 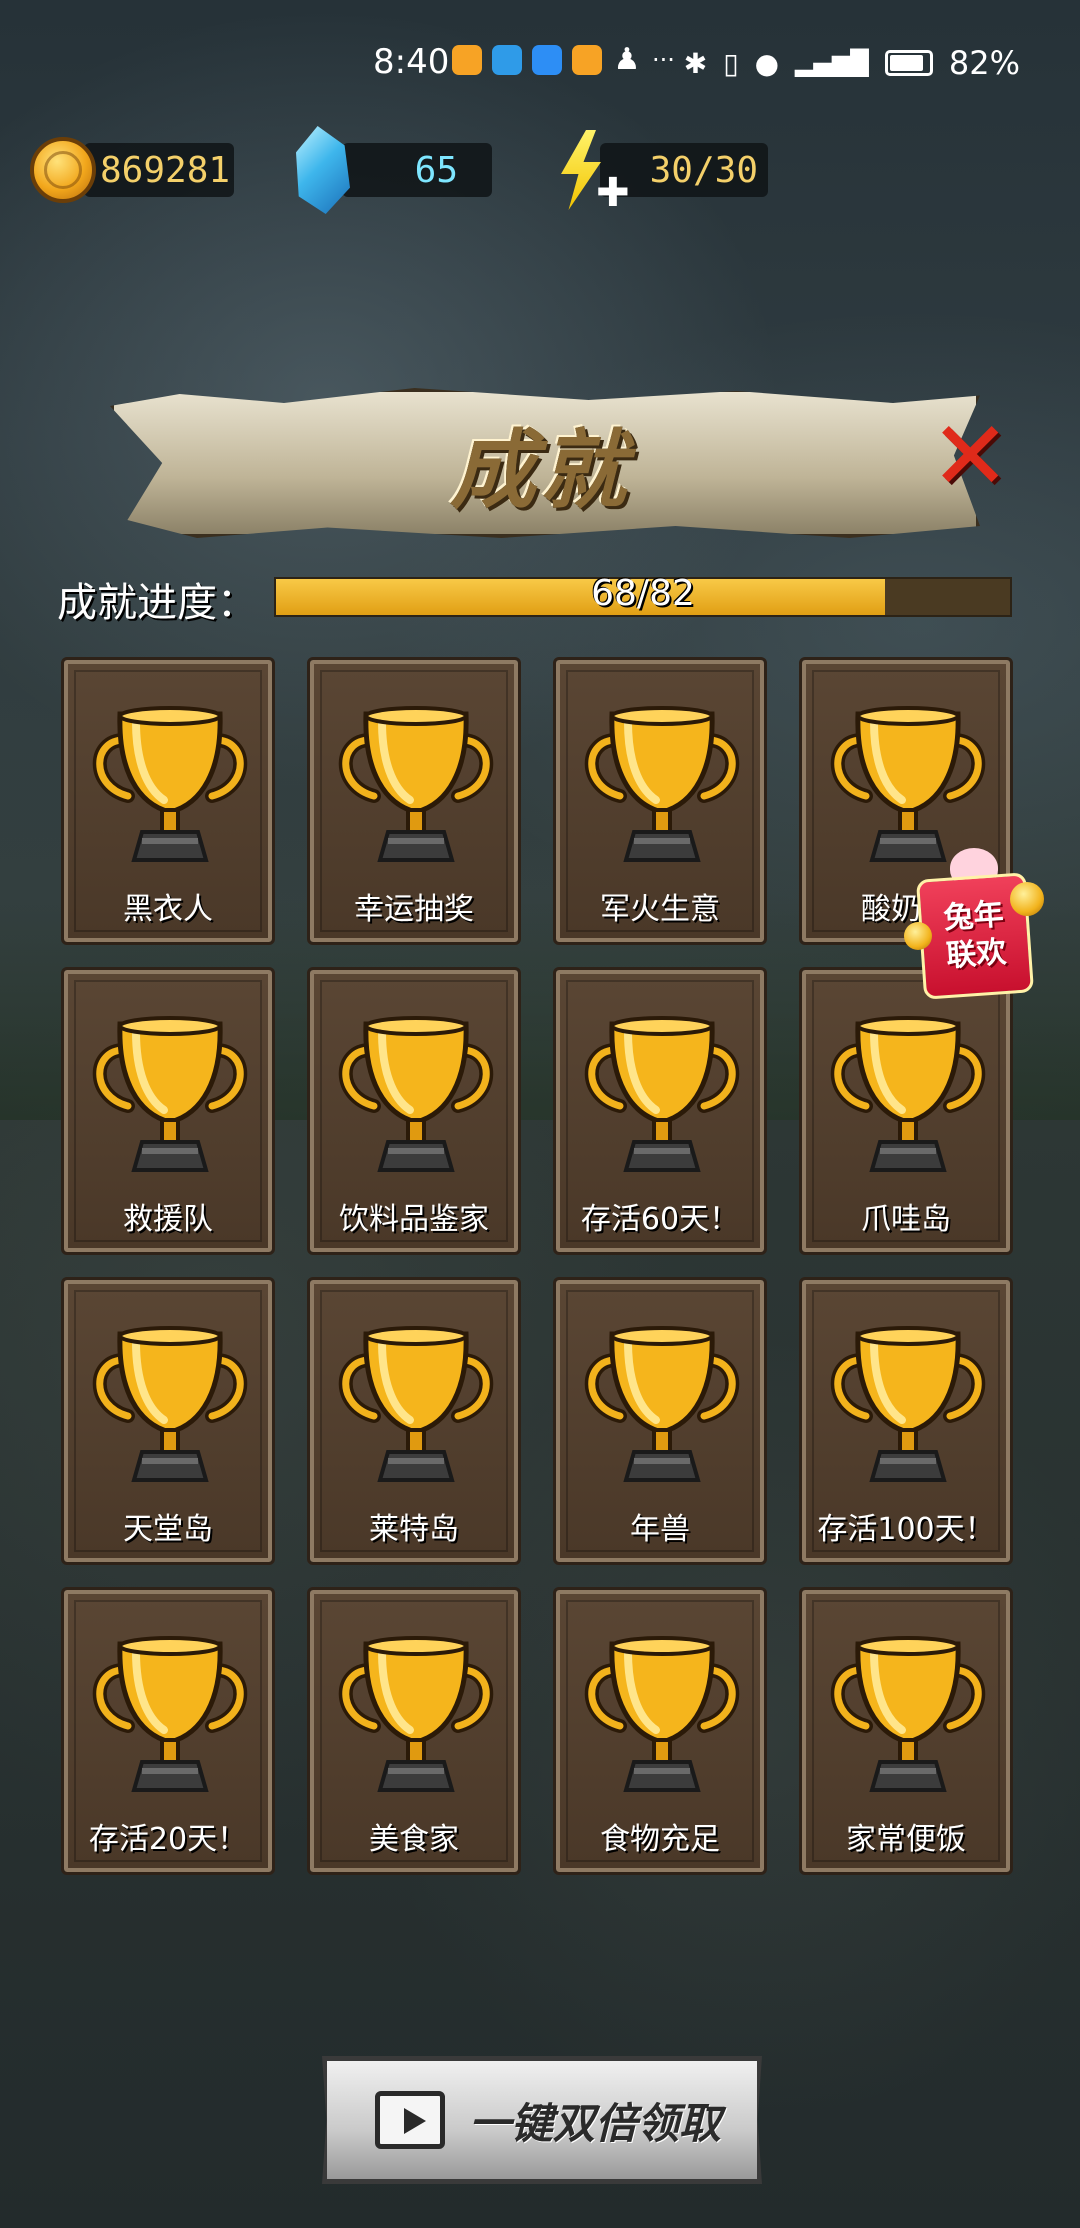 What do you see at coordinates (976, 954) in the screenshot?
I see `promo-line2: 联欢` at bounding box center [976, 954].